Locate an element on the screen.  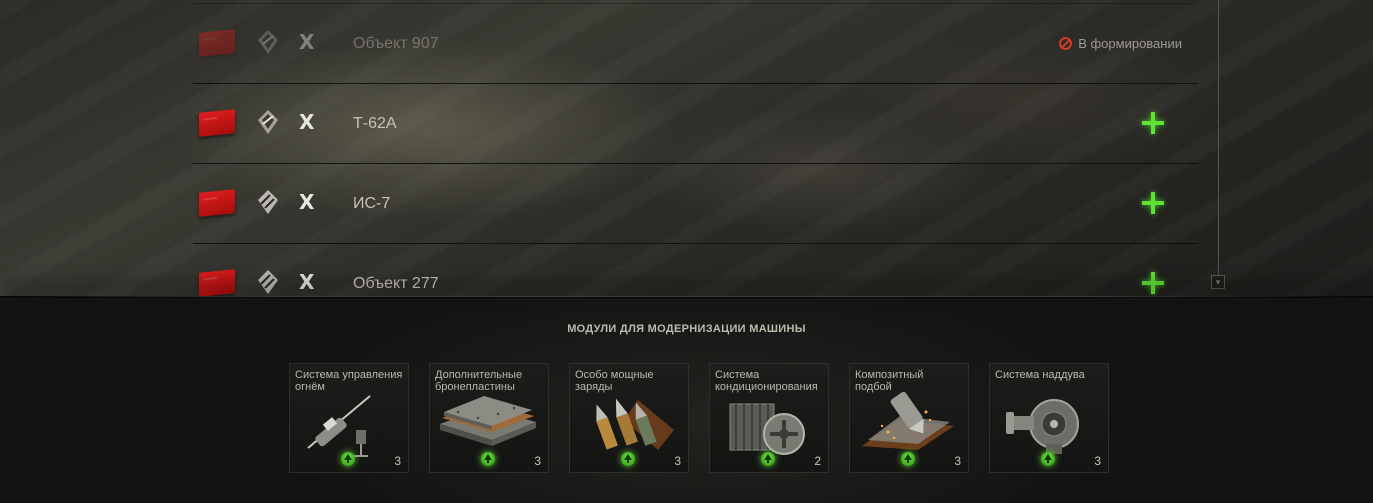
scroll-down-button: ▾ is located at coordinates (1218, 282).